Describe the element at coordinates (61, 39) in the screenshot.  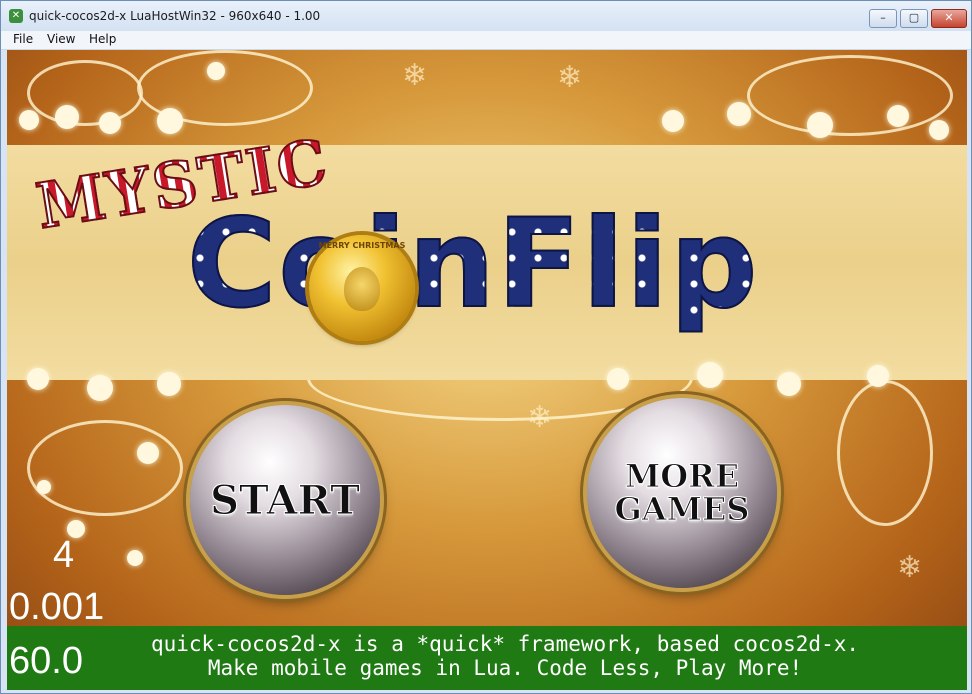
I see `menu-view: View` at that location.